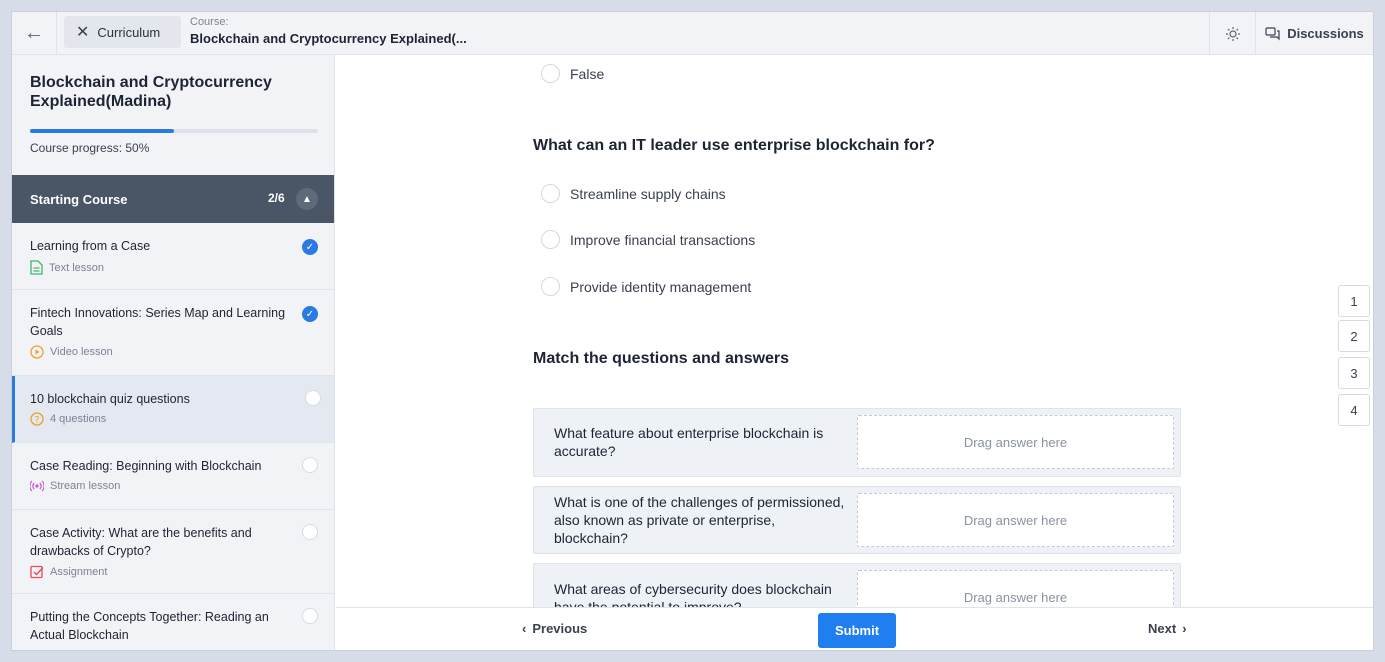 The image size is (1385, 662). Describe the element at coordinates (1184, 628) in the screenshot. I see `chevron-right-icon: ›` at that location.